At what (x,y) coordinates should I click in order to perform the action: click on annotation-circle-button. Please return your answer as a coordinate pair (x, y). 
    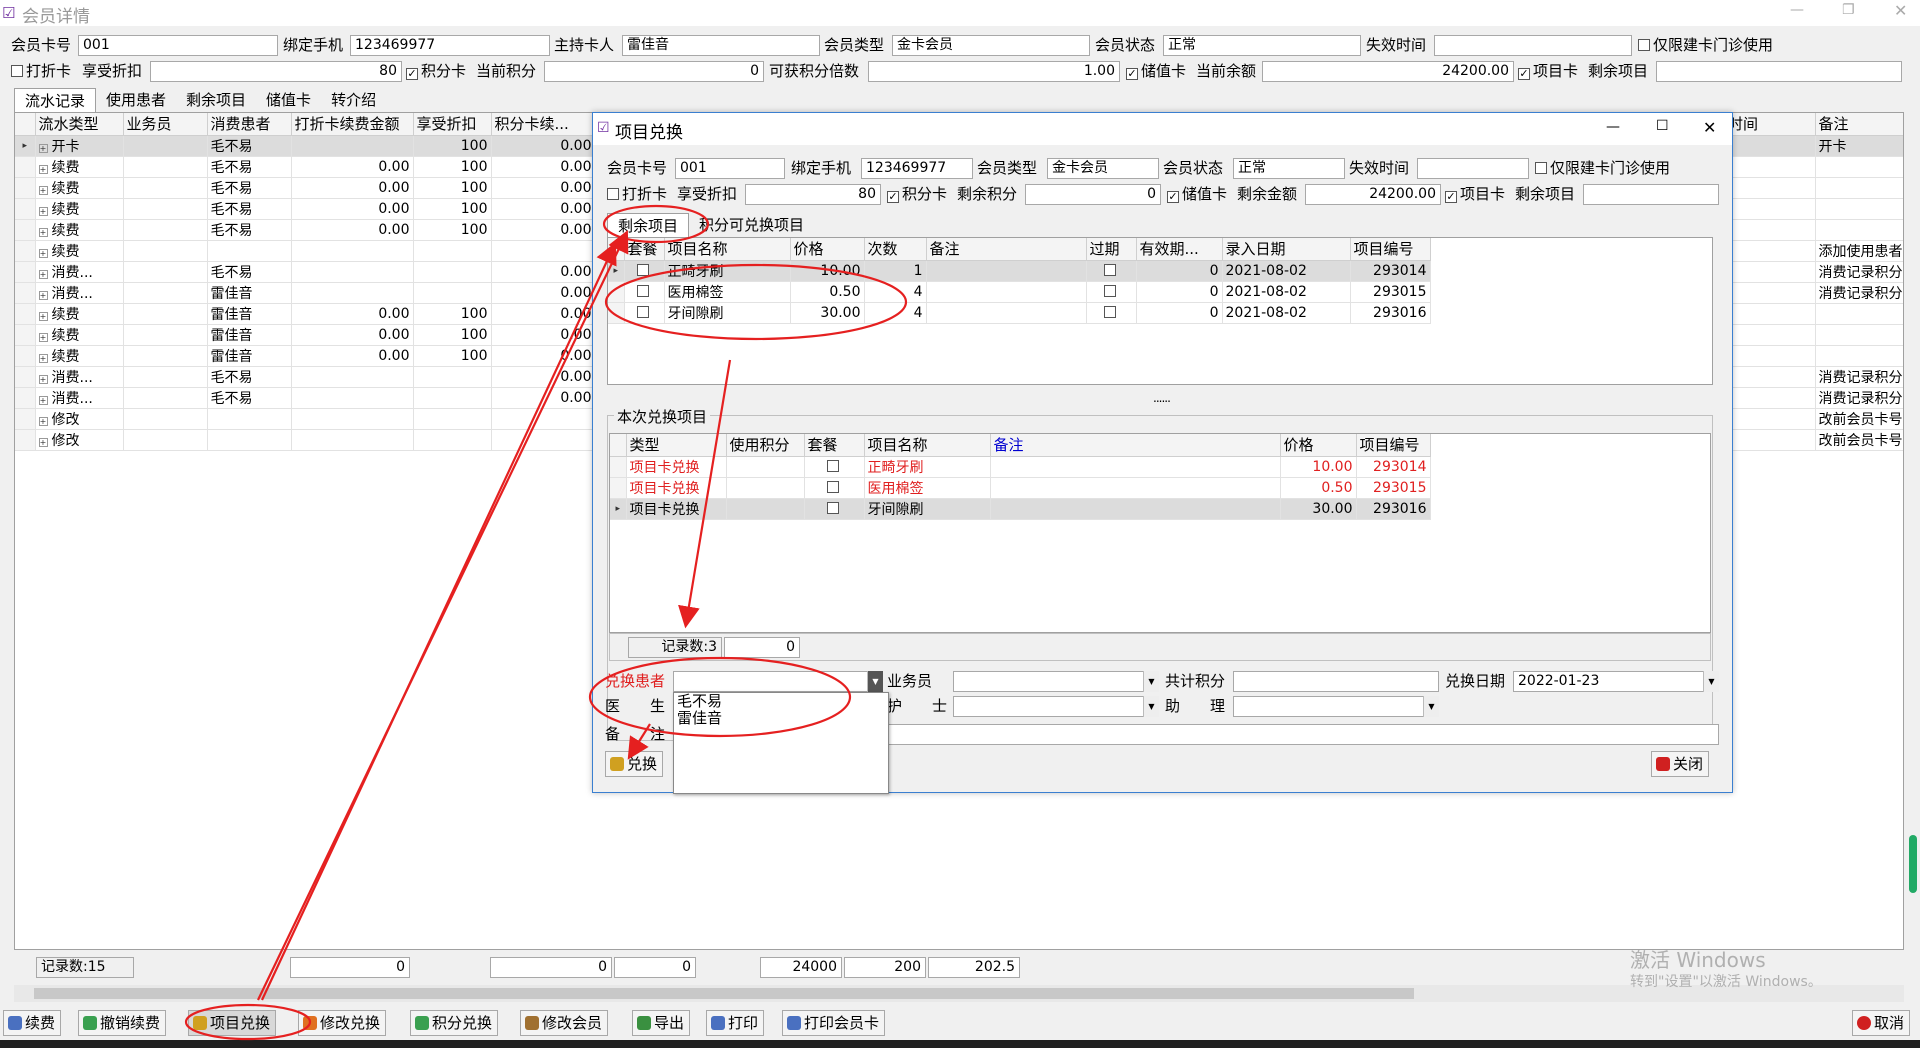
    Looking at the image, I should click on (248, 1022).